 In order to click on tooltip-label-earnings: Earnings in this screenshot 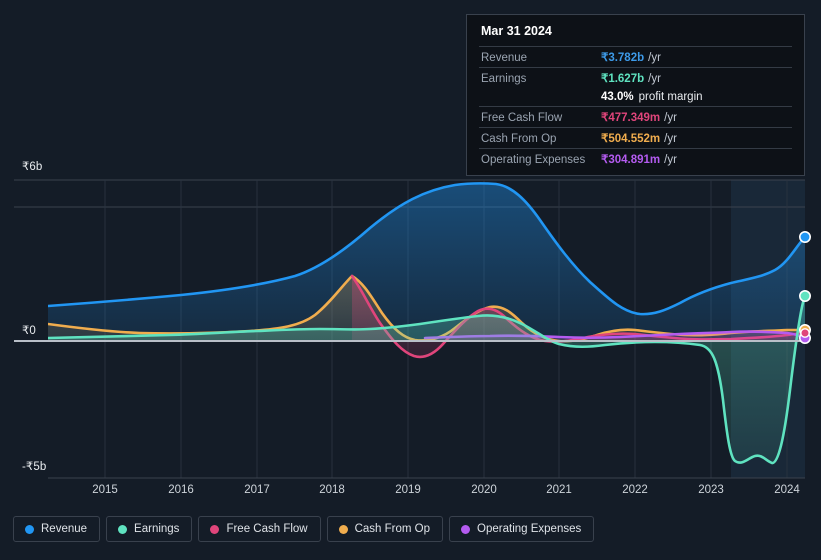, I will do `click(504, 79)`.